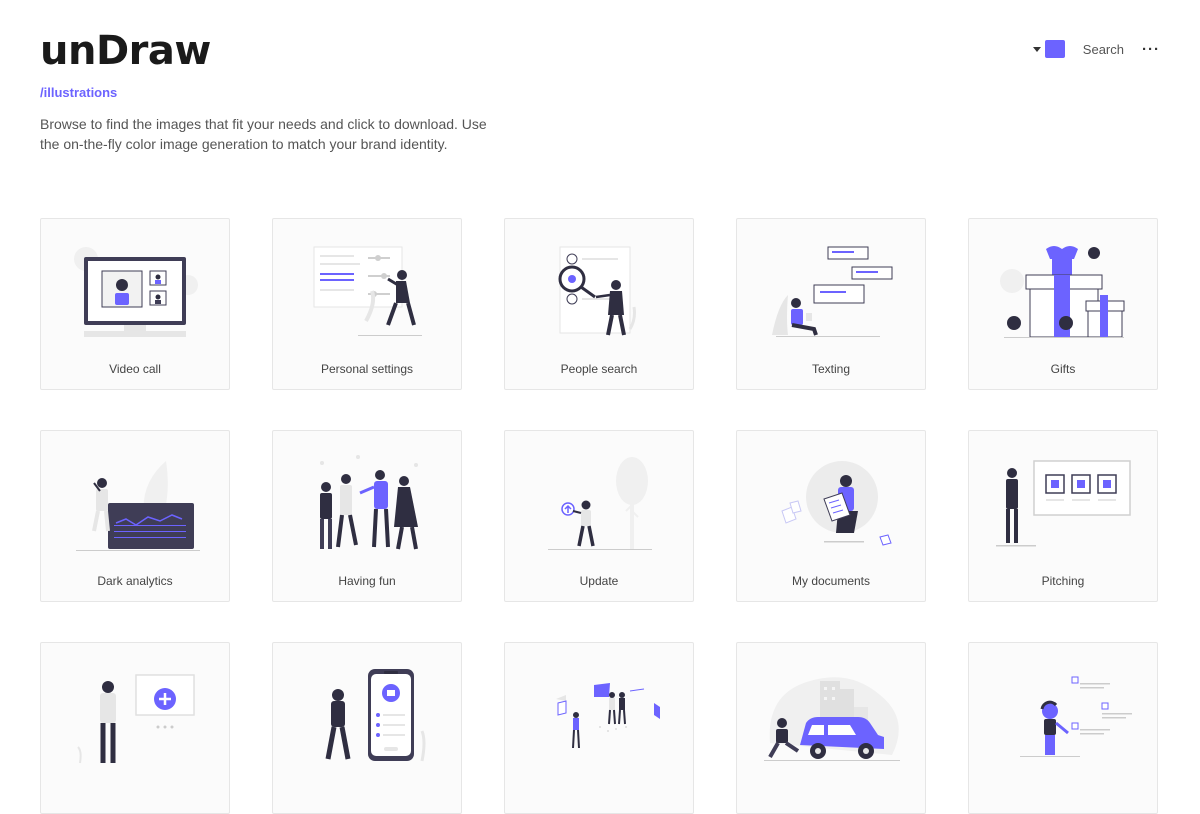  What do you see at coordinates (831, 581) in the screenshot?
I see `illustration-label: My documents` at bounding box center [831, 581].